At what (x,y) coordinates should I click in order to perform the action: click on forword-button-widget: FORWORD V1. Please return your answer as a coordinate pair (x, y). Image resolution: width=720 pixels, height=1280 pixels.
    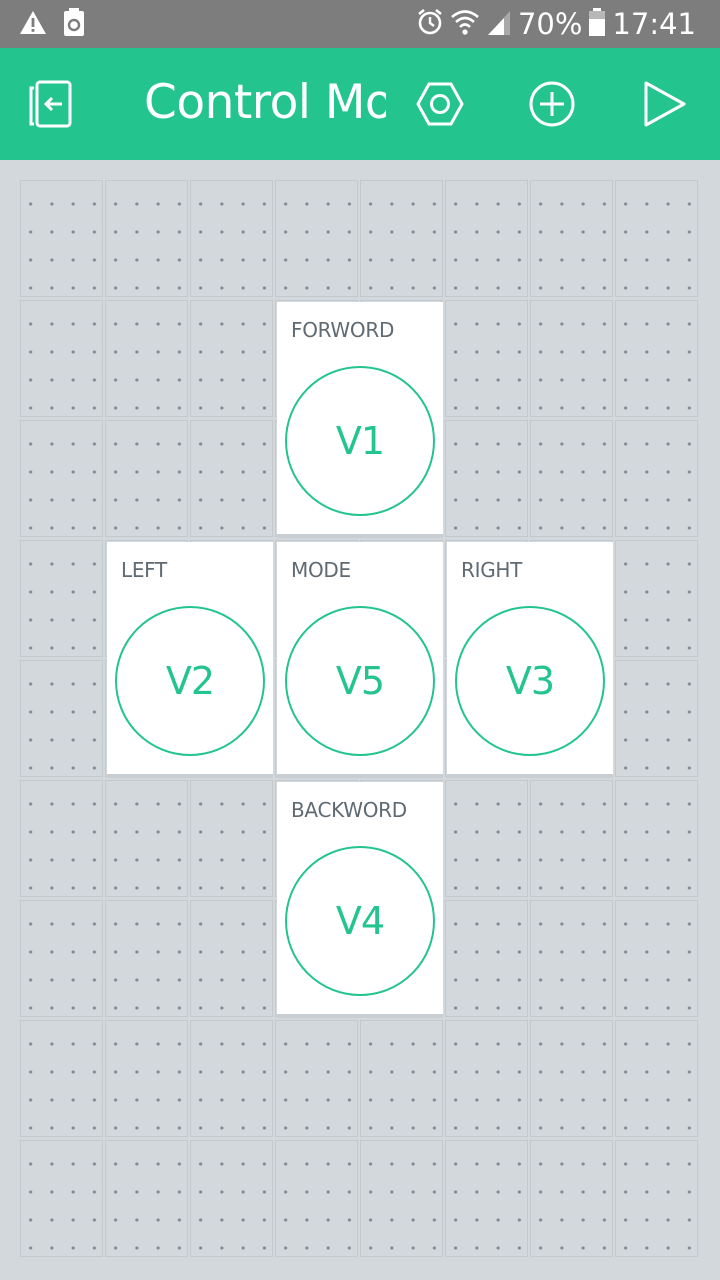
    Looking at the image, I should click on (360, 420).